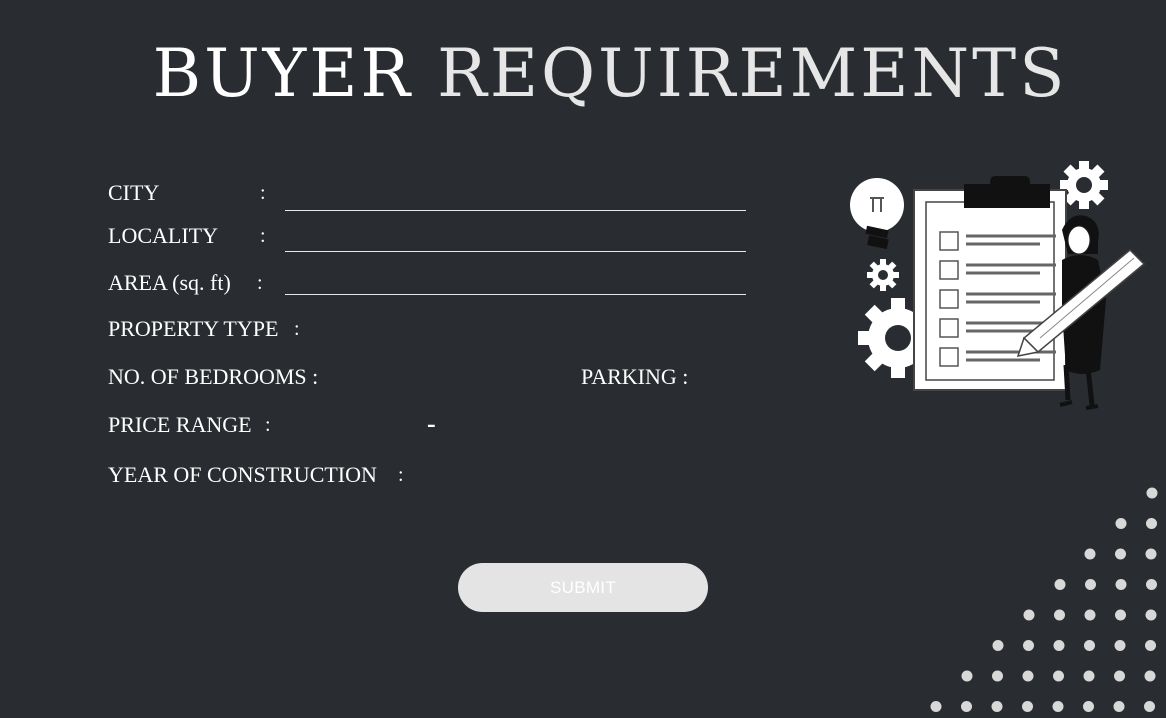 The width and height of the screenshot is (1166, 718). I want to click on dot-pattern-decoration, so click(1044, 599).